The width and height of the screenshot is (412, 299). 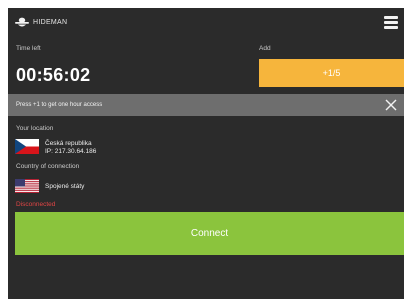 I want to click on logo: HIDEMAN, so click(x=41, y=22).